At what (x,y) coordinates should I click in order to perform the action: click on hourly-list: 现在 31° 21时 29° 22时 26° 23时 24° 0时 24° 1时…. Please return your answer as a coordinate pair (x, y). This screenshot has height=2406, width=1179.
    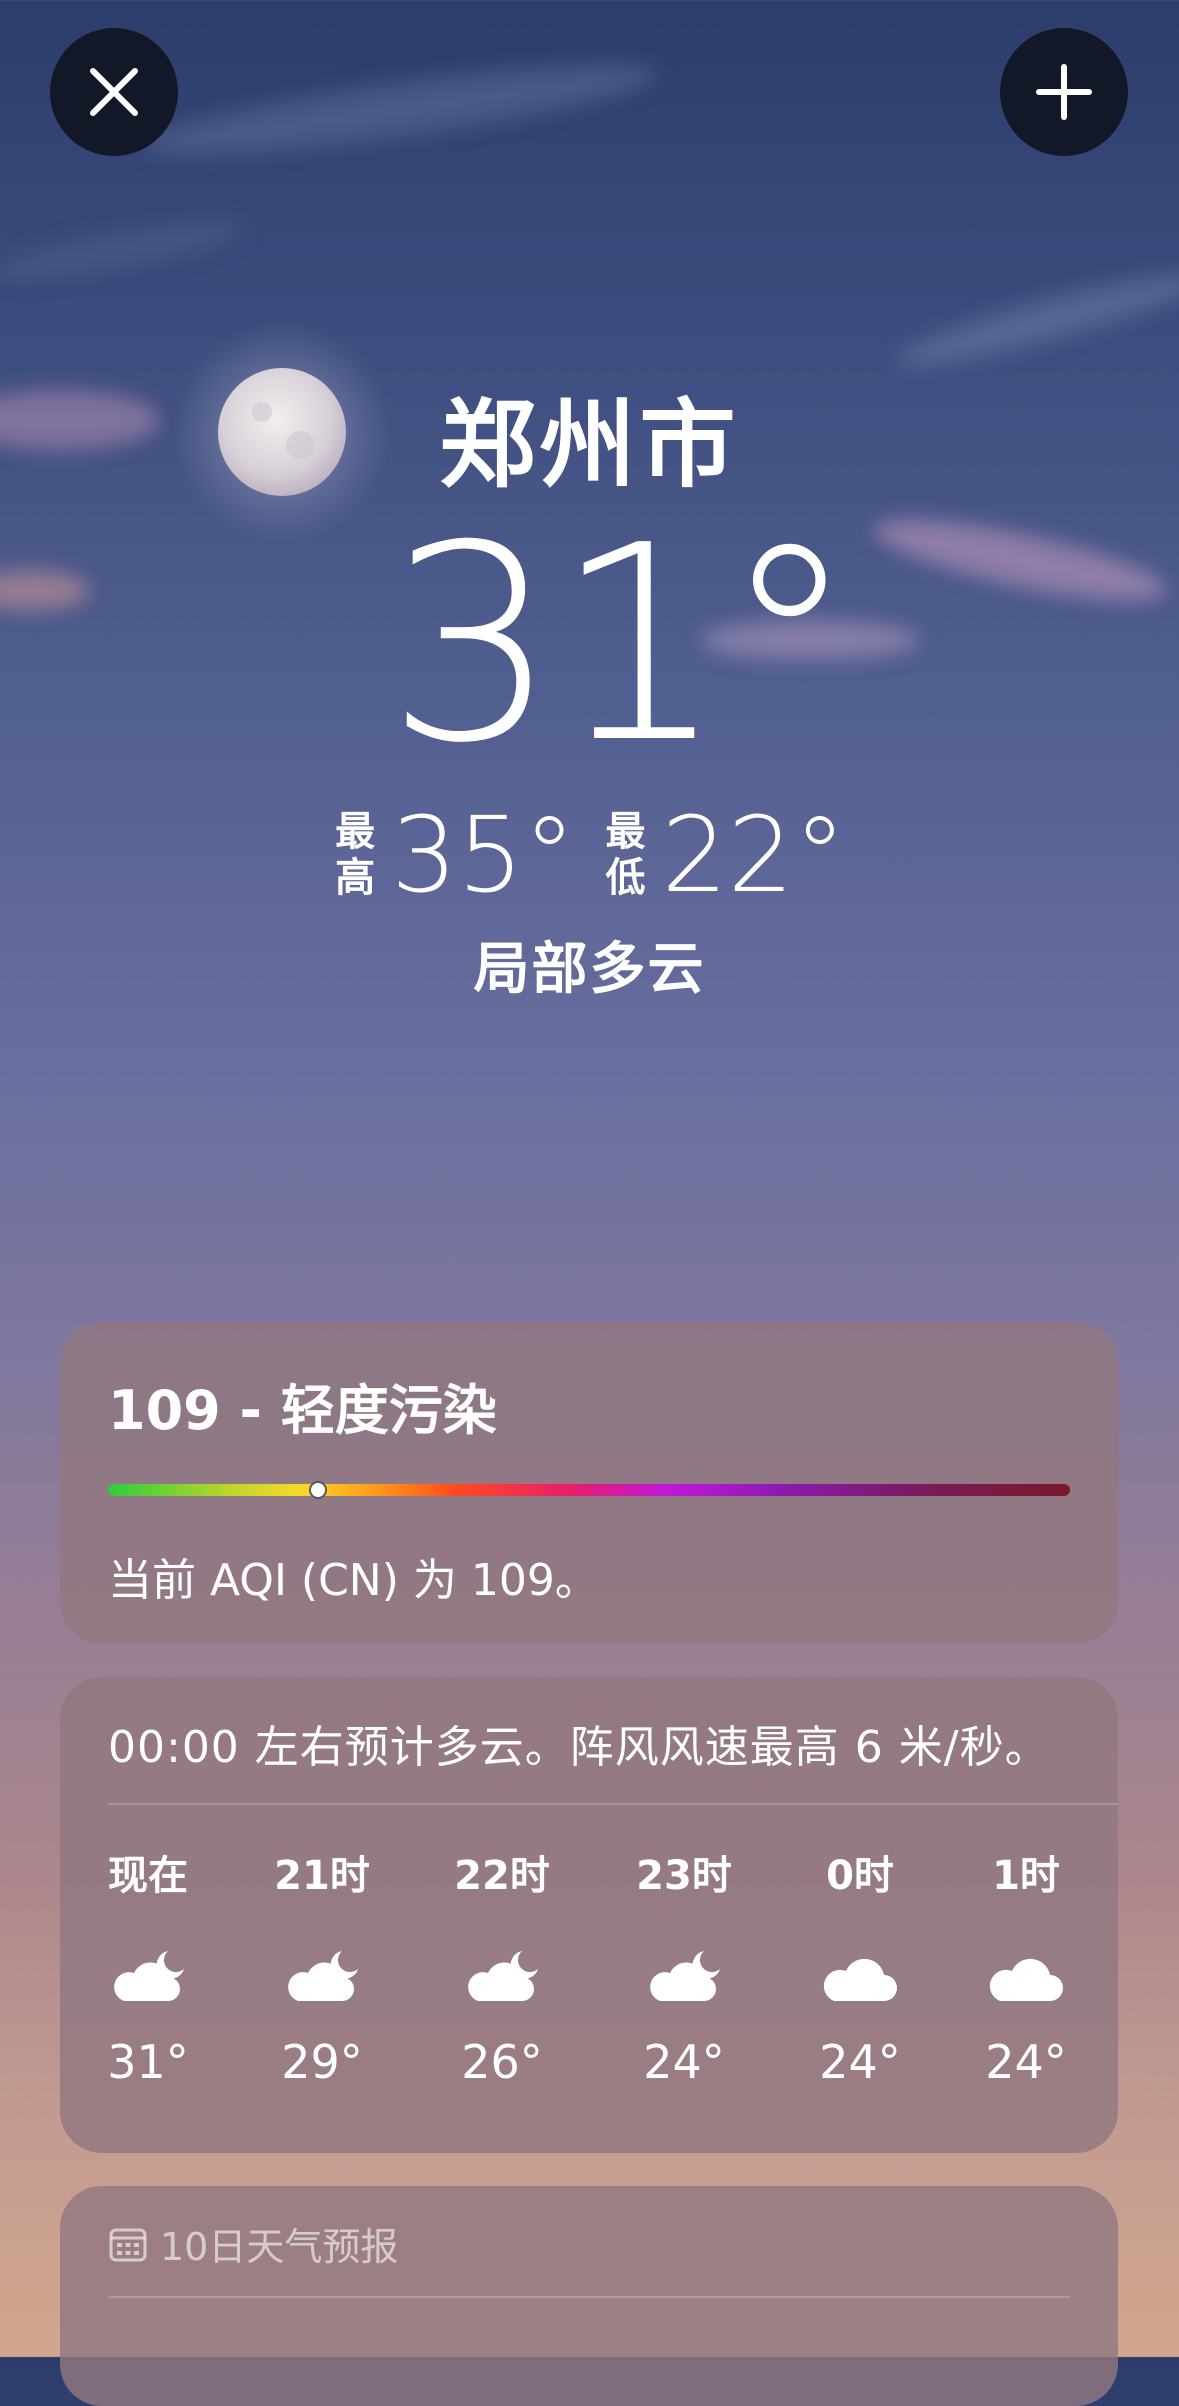
    Looking at the image, I should click on (589, 1988).